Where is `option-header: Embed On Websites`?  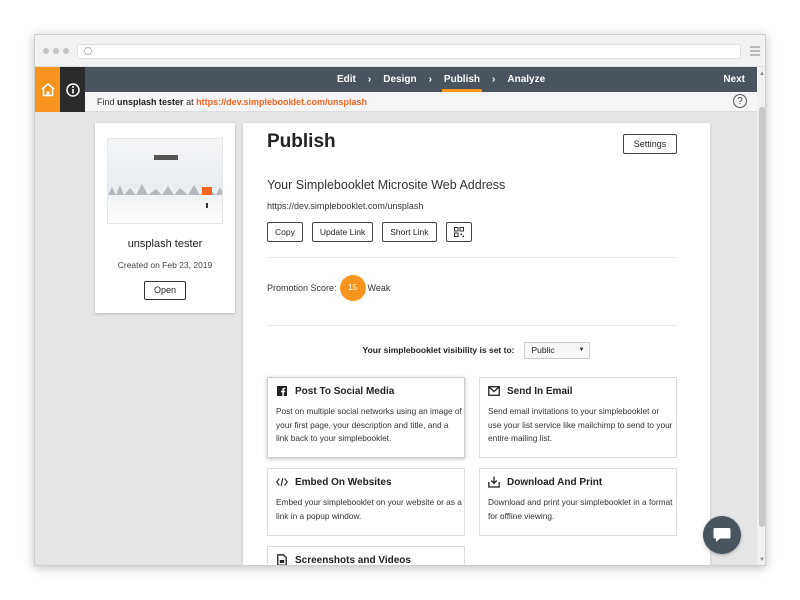 option-header: Embed On Websites is located at coordinates (334, 482).